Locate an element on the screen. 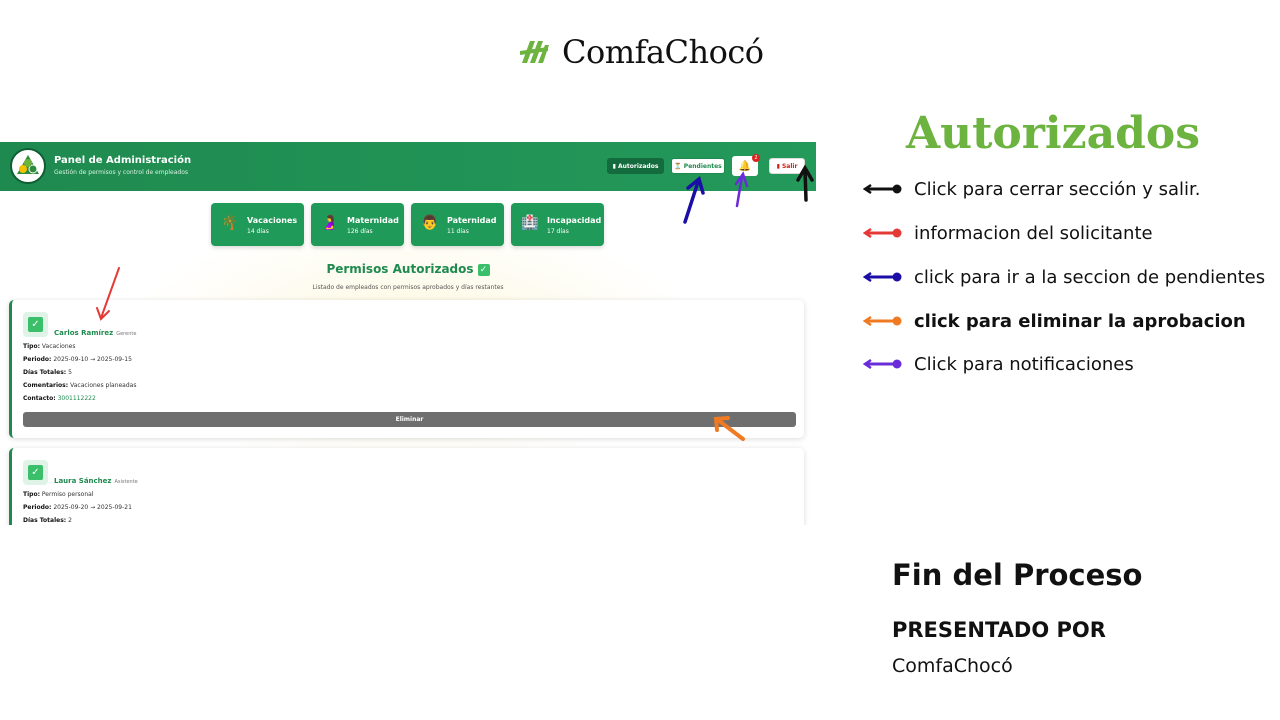 This screenshot has height=720, width=1280. field-comentarios: Comentarios: Vacaciones planeadas is located at coordinates (80, 385).